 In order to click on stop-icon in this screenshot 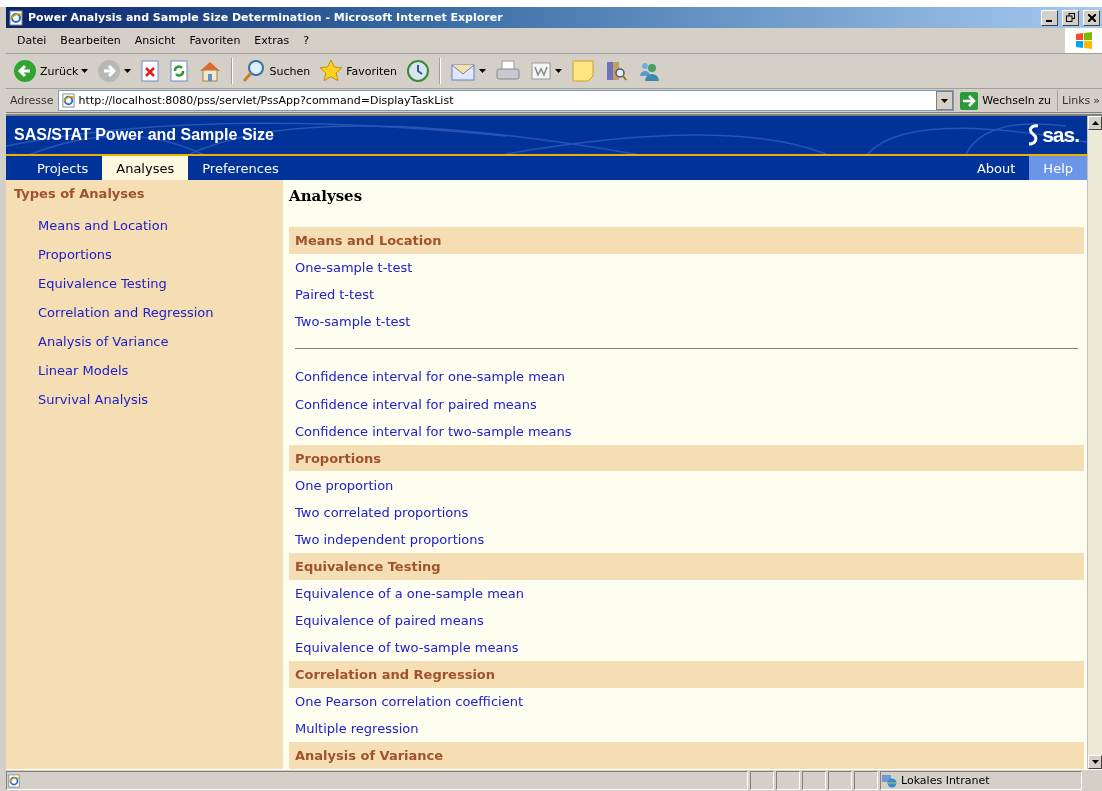, I will do `click(150, 71)`.